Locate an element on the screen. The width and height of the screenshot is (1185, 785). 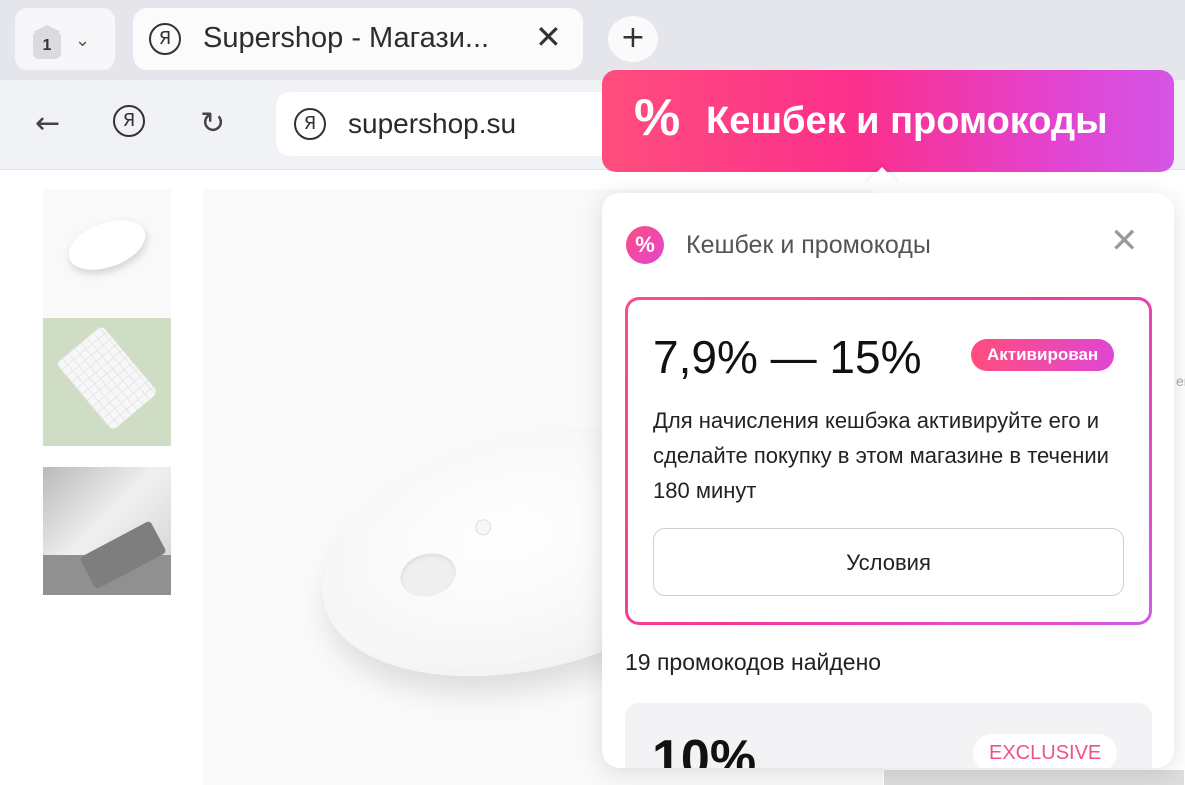
promo-card: 10% EXCLUSIVE is located at coordinates (888, 735).